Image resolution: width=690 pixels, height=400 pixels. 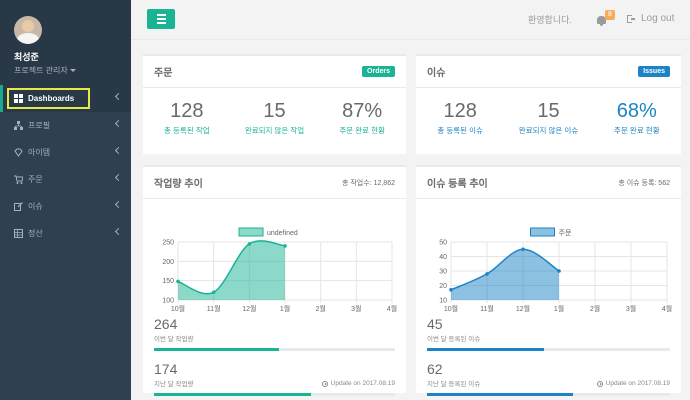 What do you see at coordinates (18, 98) in the screenshot?
I see `dashboard-icon` at bounding box center [18, 98].